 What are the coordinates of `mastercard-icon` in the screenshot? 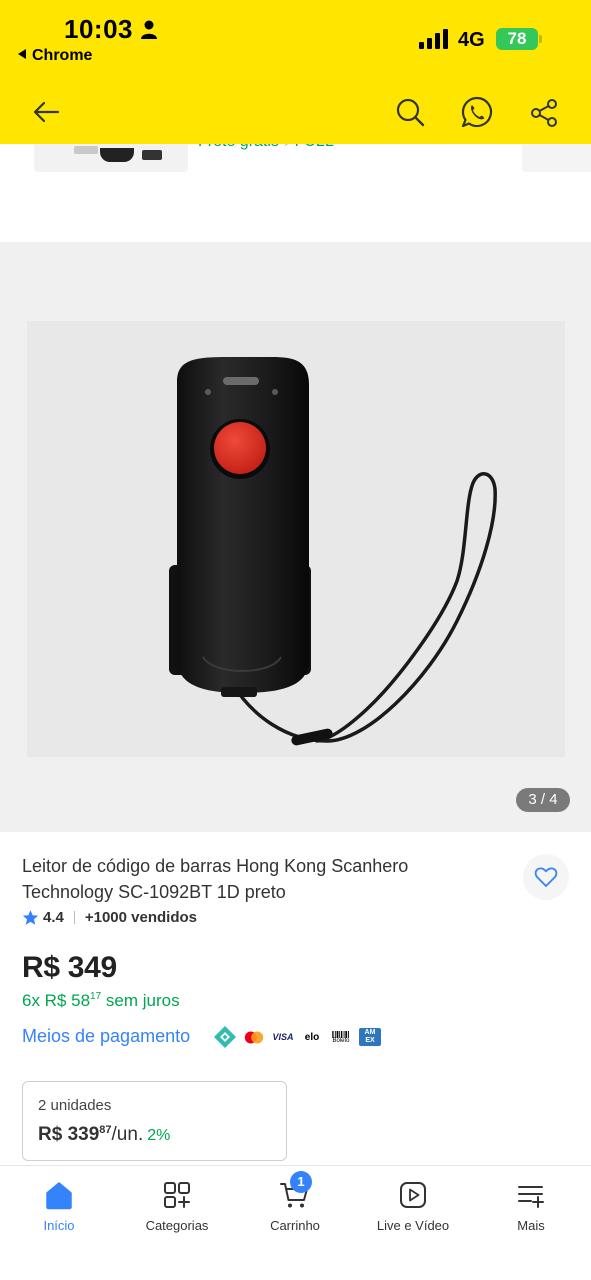 It's located at (254, 1037).